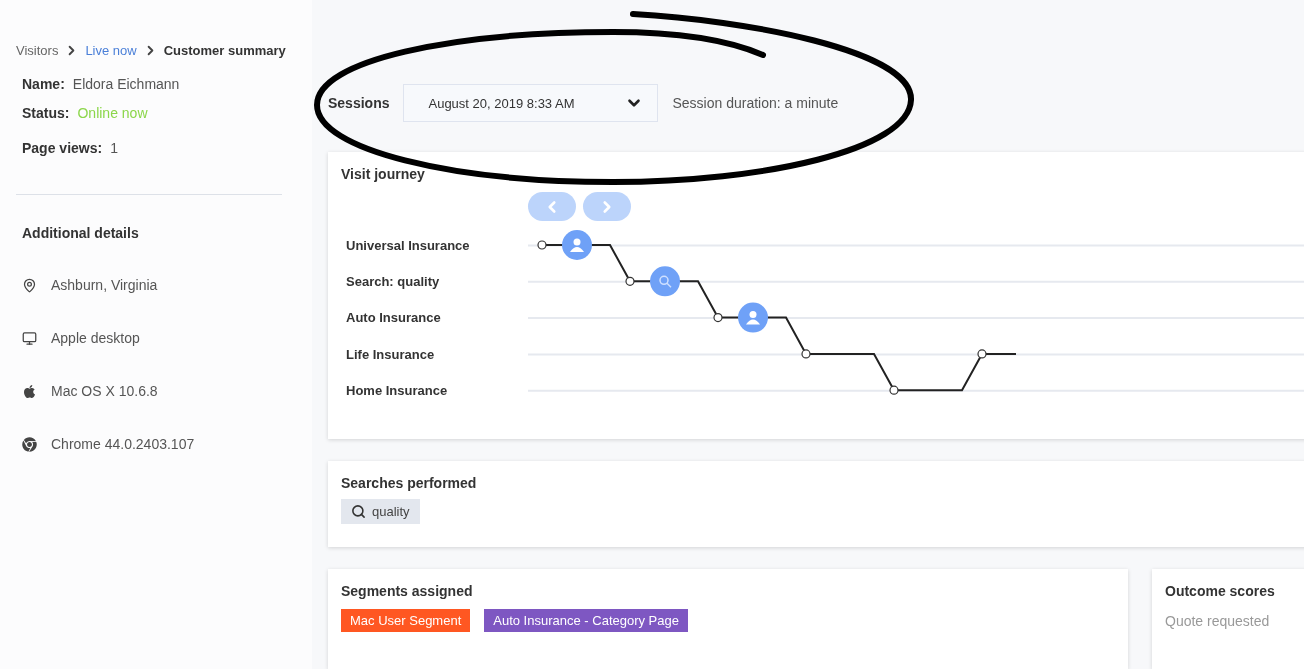  I want to click on card-title: Outcome scores, so click(1220, 591).